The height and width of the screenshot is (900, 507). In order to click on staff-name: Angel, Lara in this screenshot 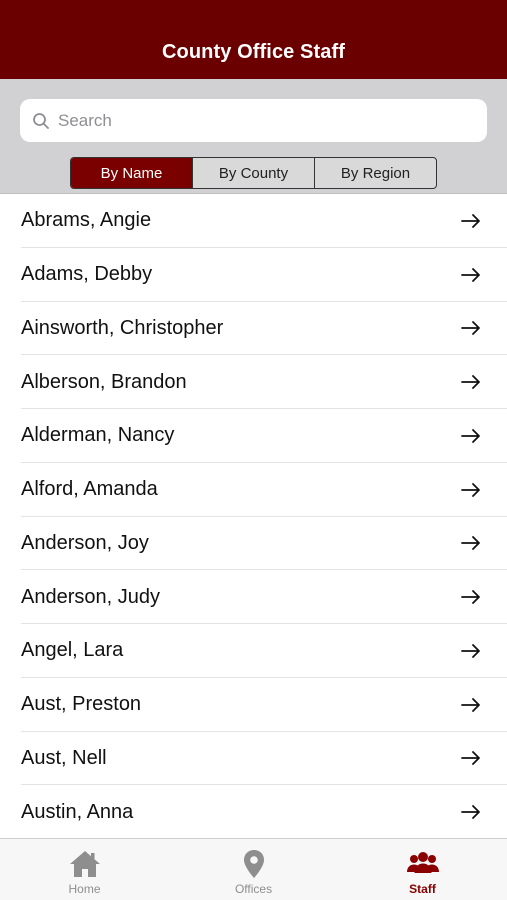, I will do `click(72, 650)`.